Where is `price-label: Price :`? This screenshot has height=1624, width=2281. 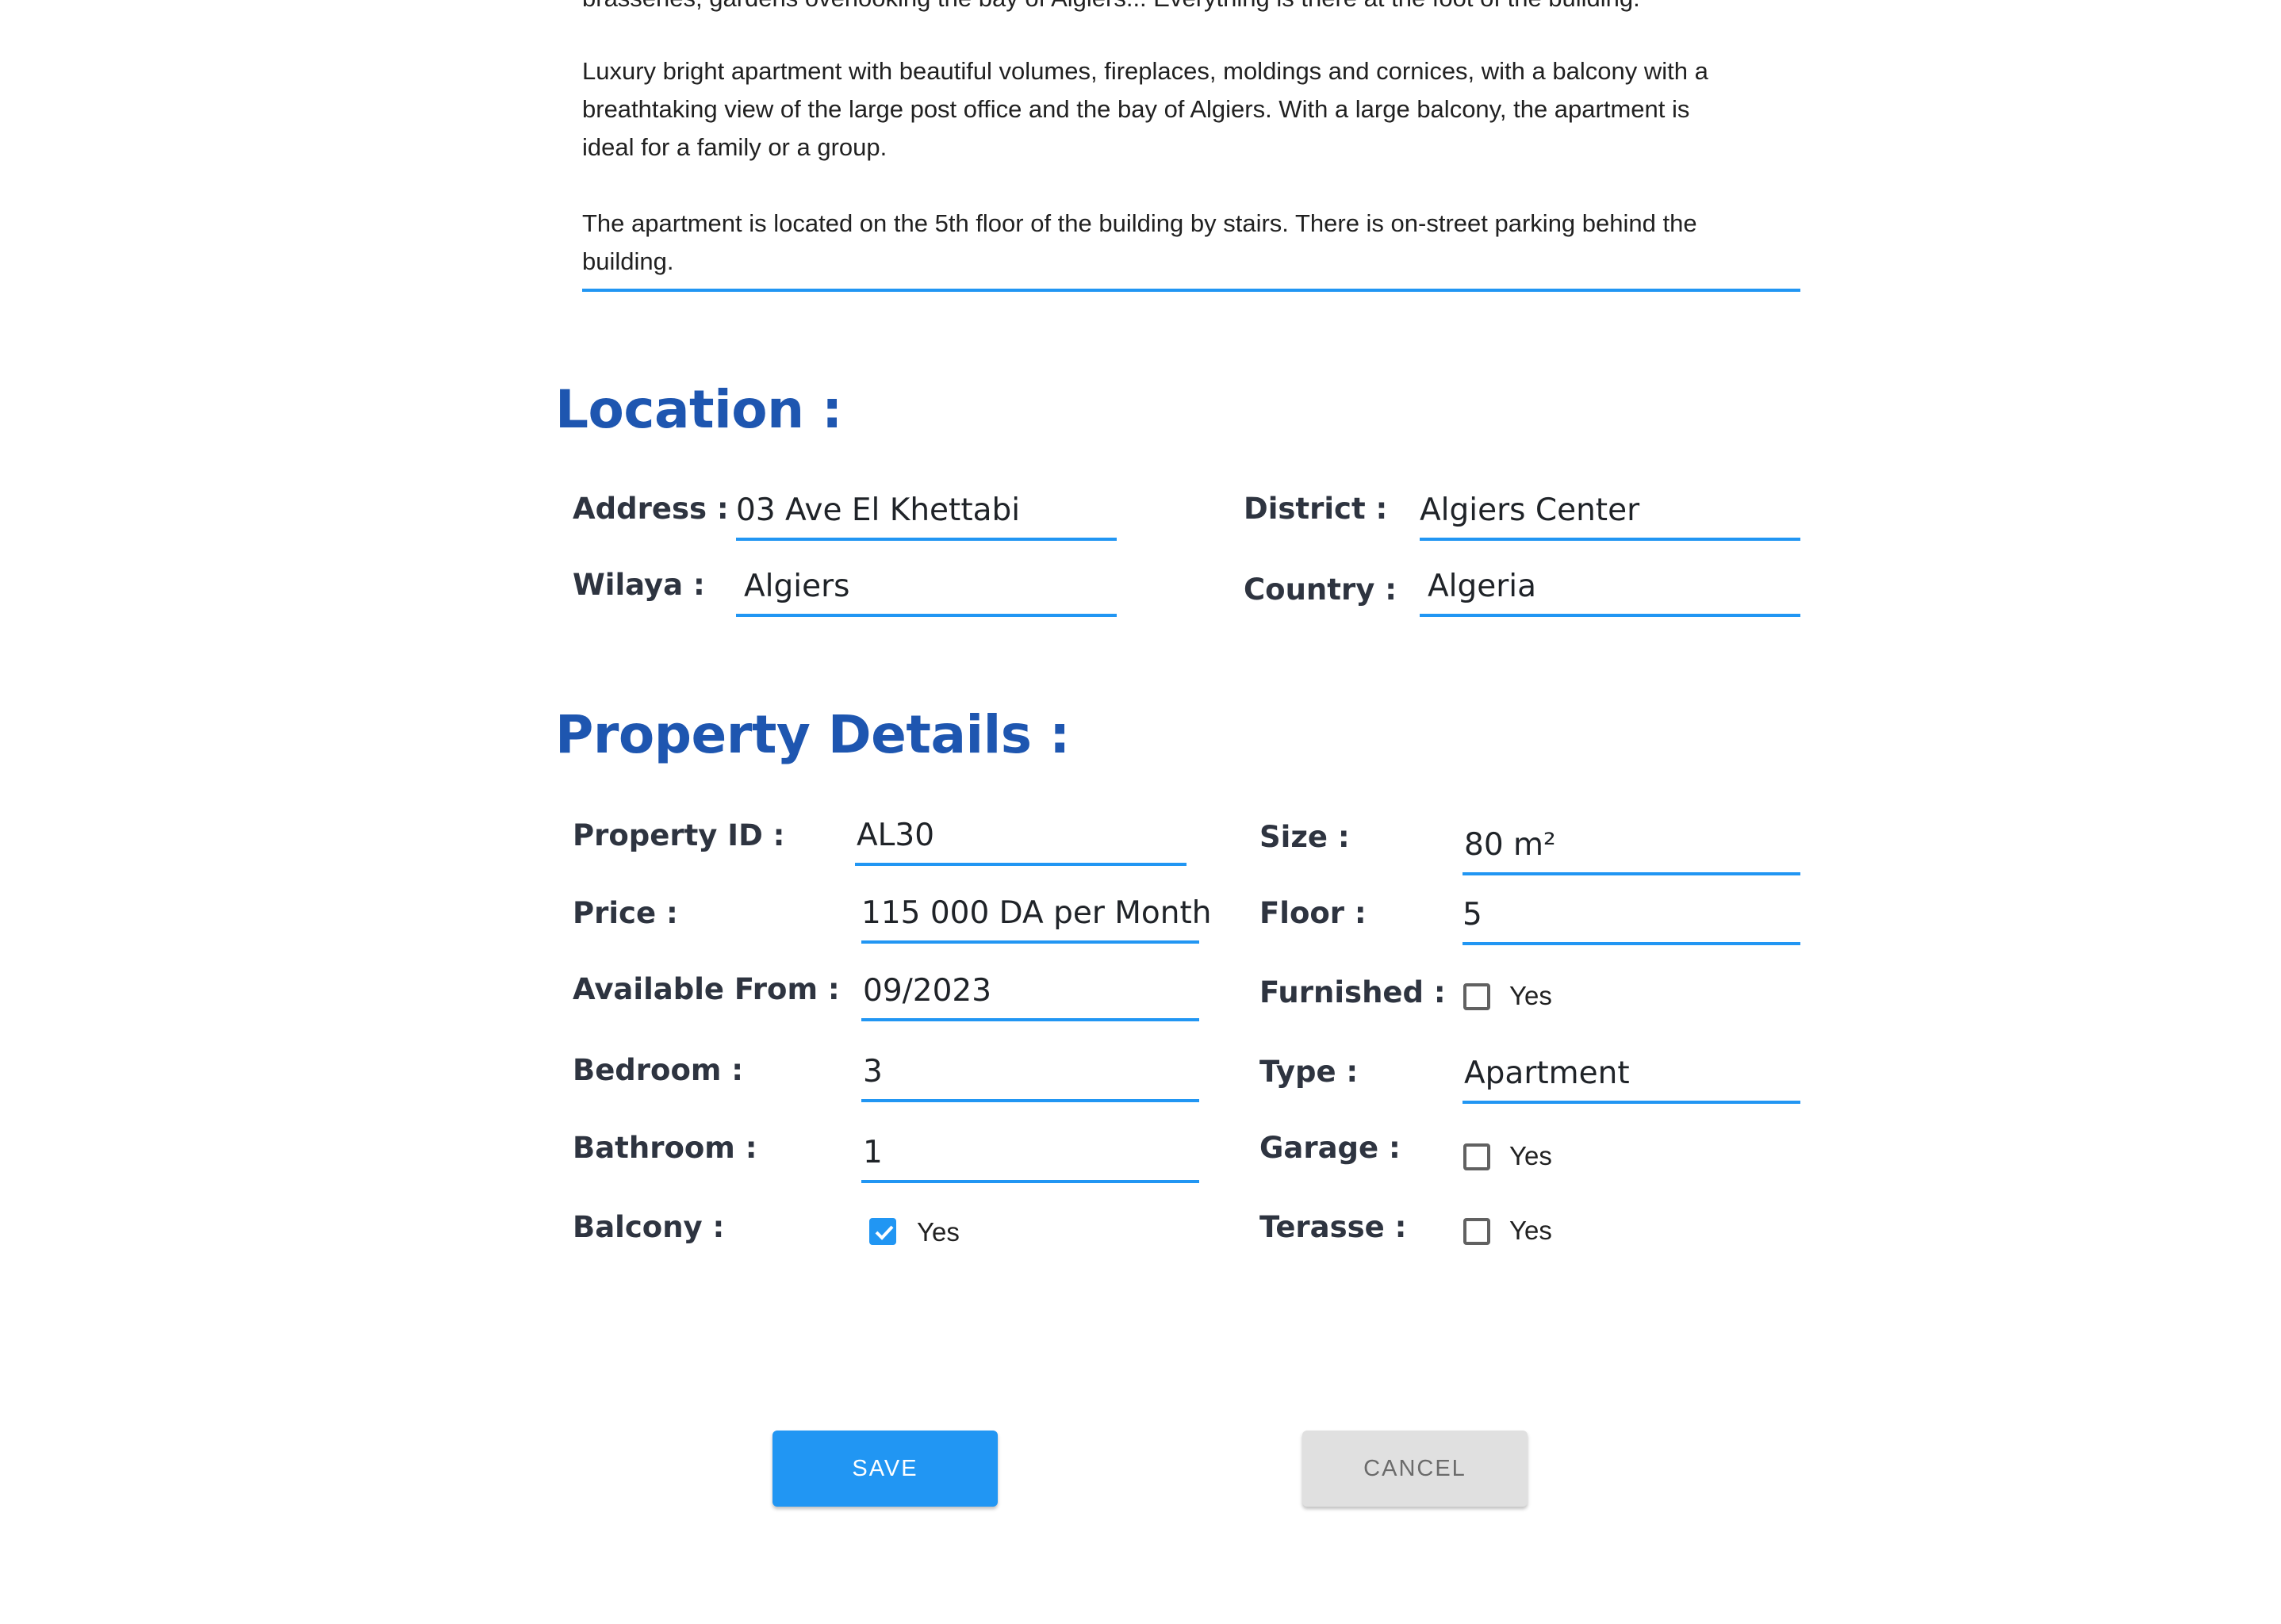
price-label: Price : is located at coordinates (625, 913).